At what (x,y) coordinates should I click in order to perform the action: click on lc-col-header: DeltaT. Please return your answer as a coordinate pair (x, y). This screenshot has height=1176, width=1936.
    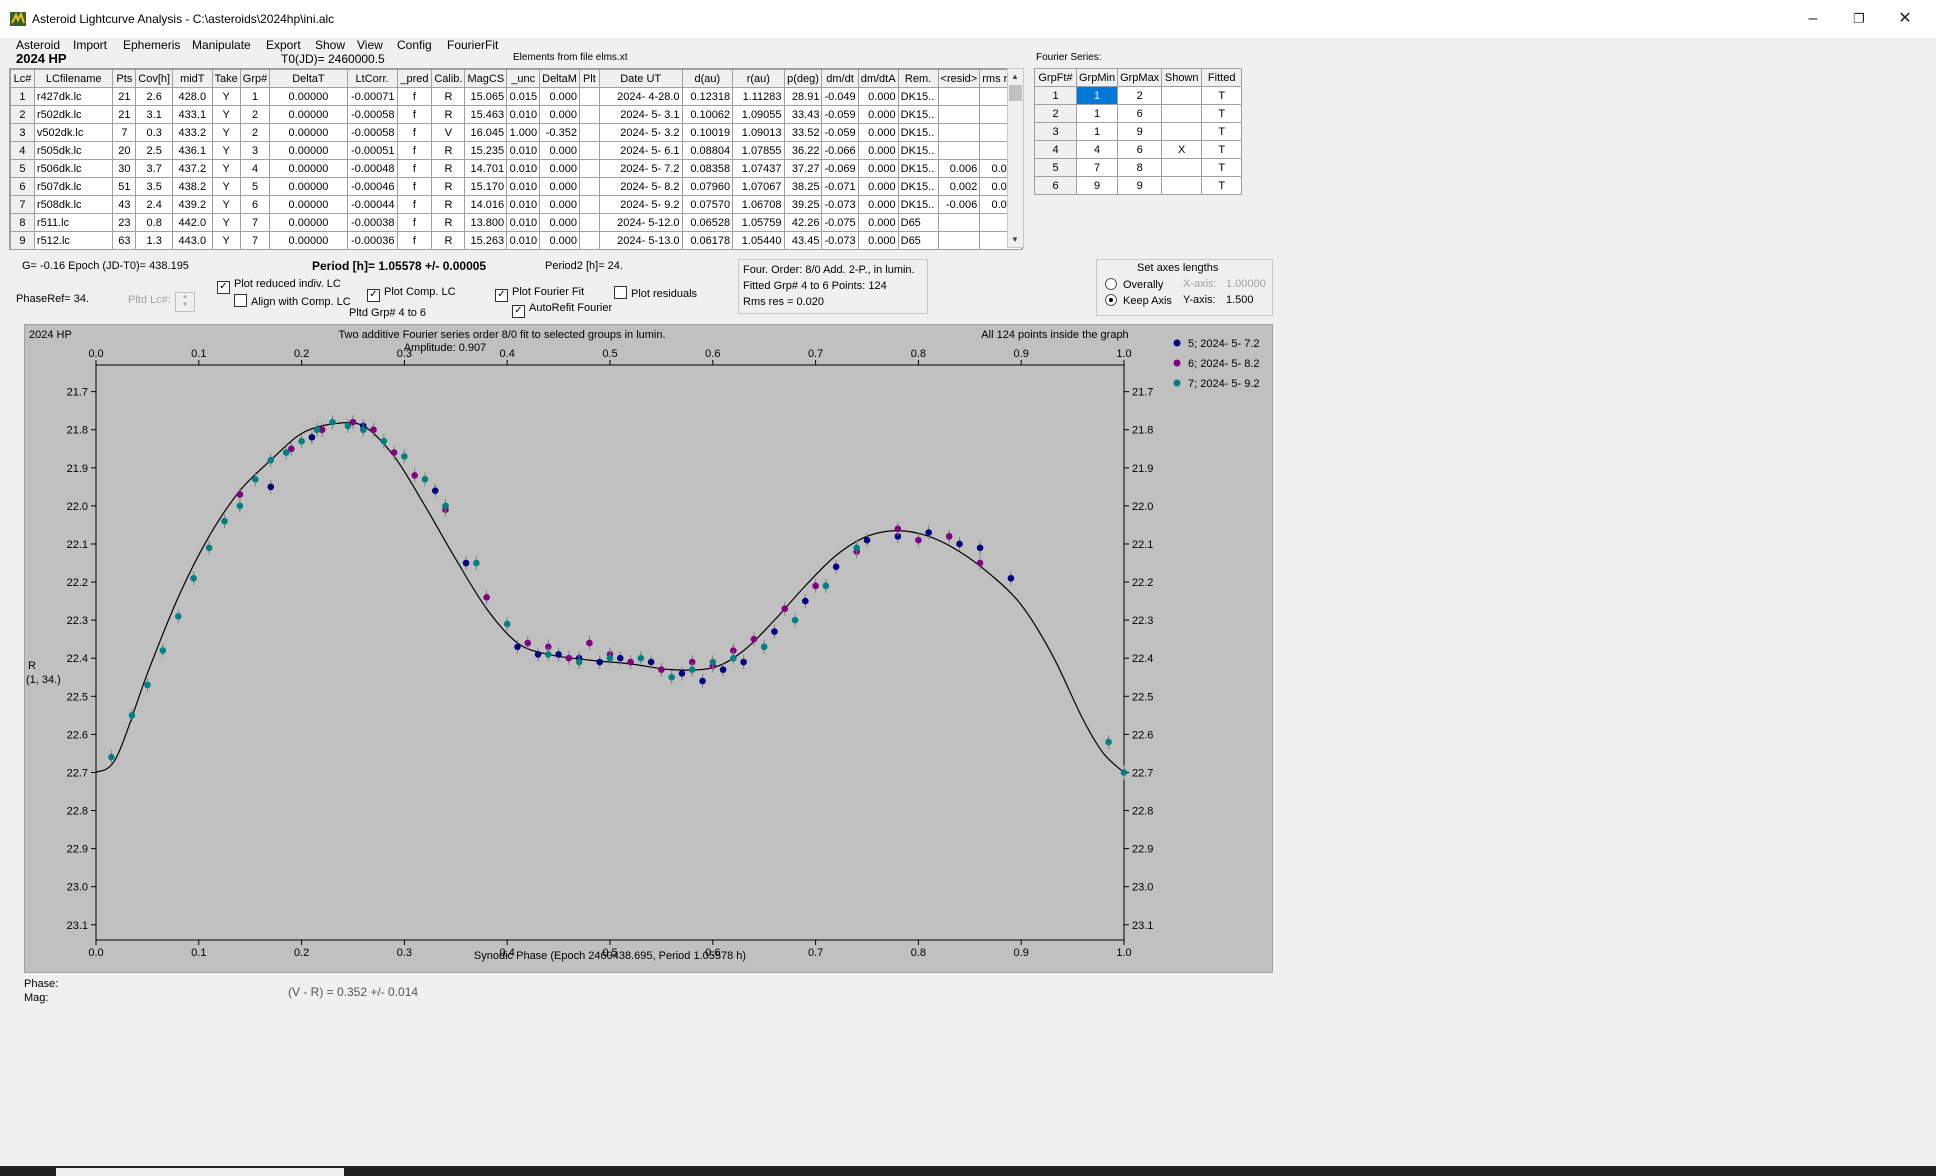
    Looking at the image, I should click on (308, 78).